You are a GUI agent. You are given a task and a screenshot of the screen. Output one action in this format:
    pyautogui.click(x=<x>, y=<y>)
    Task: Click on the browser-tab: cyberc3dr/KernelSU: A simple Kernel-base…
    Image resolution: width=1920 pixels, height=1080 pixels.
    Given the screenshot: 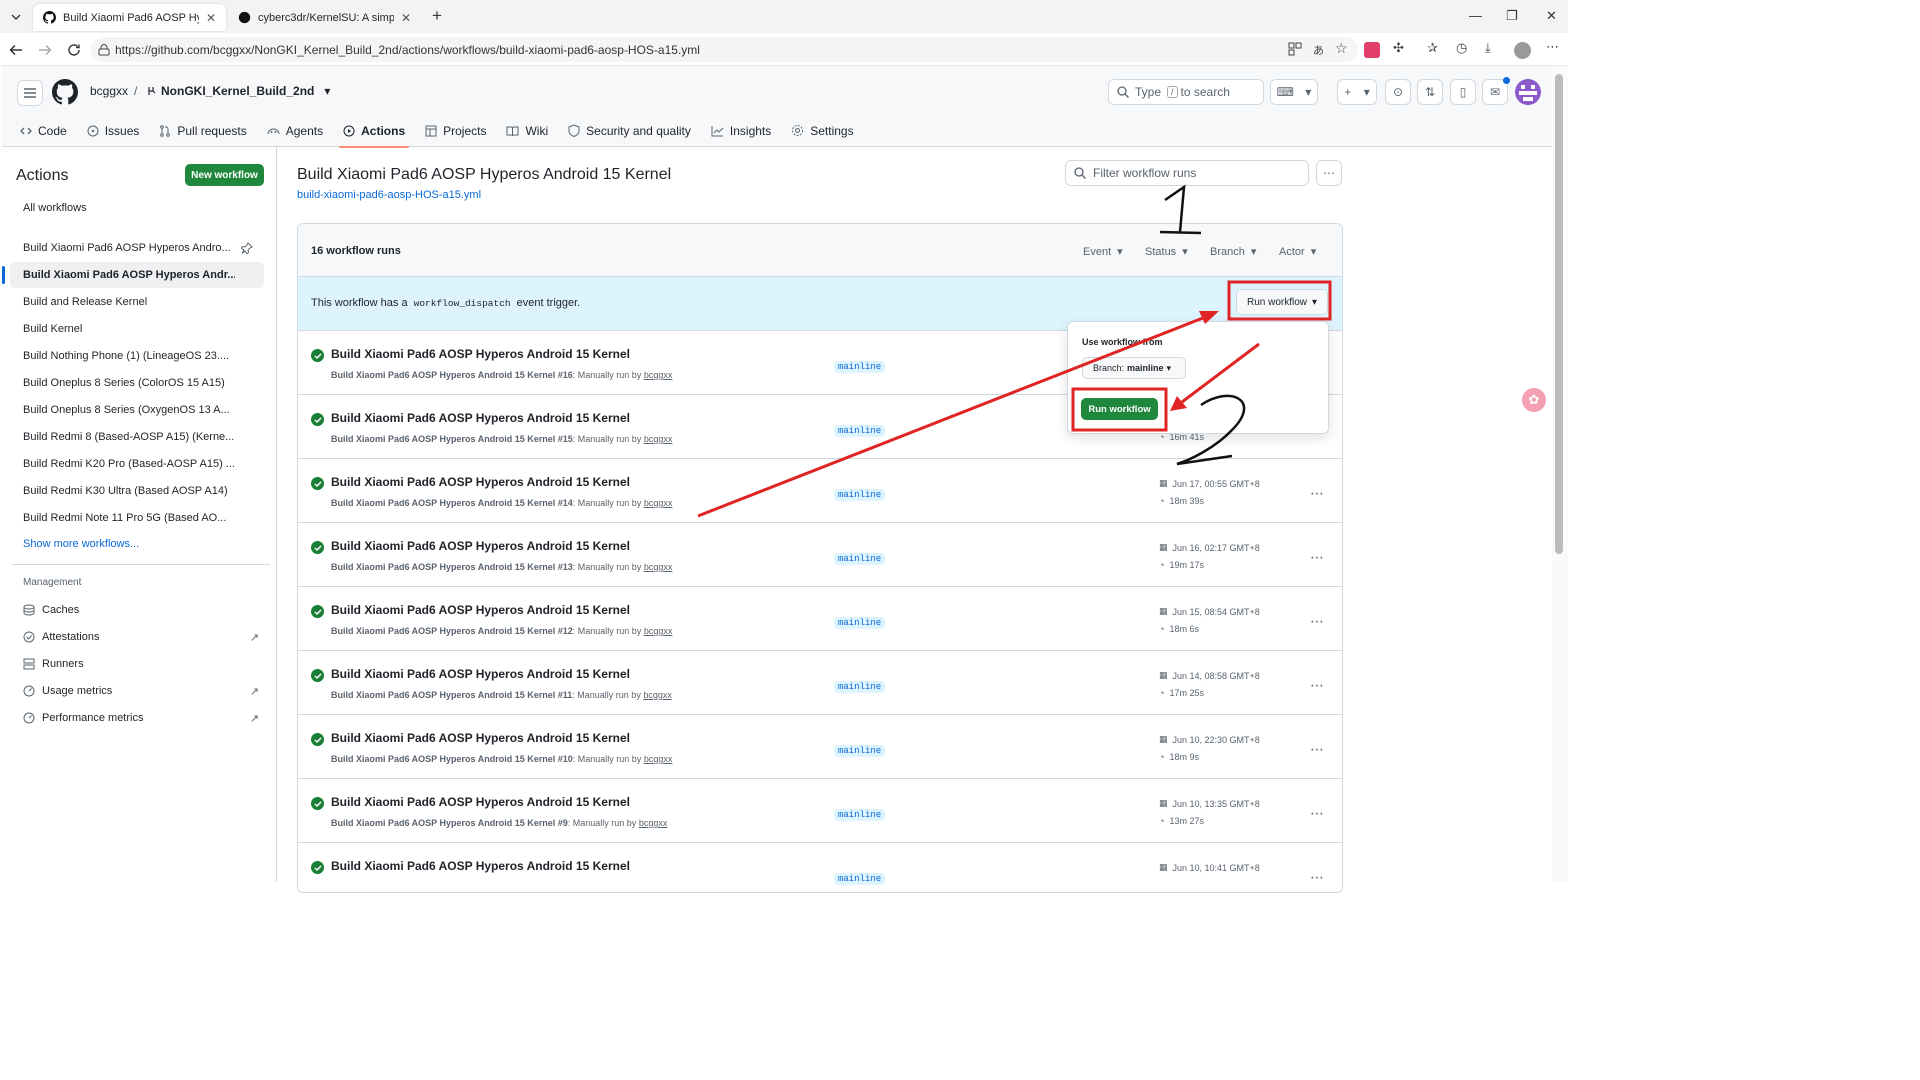 What is the action you would take?
    pyautogui.click(x=324, y=17)
    